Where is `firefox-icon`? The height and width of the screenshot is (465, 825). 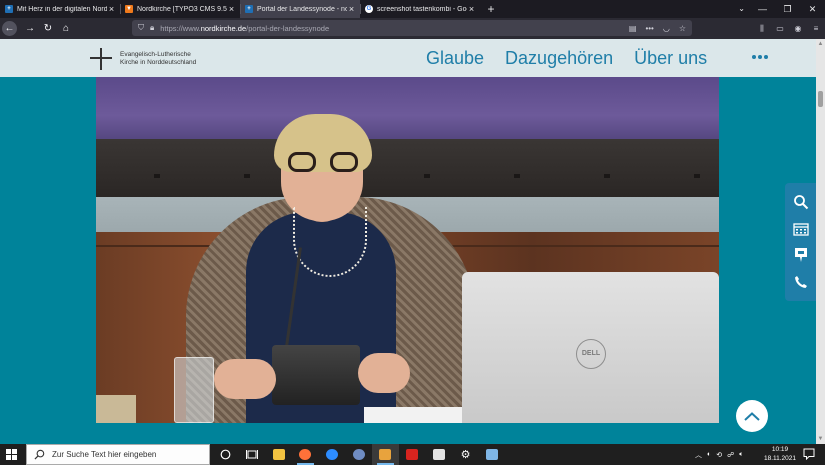 firefox-icon is located at coordinates (305, 454).